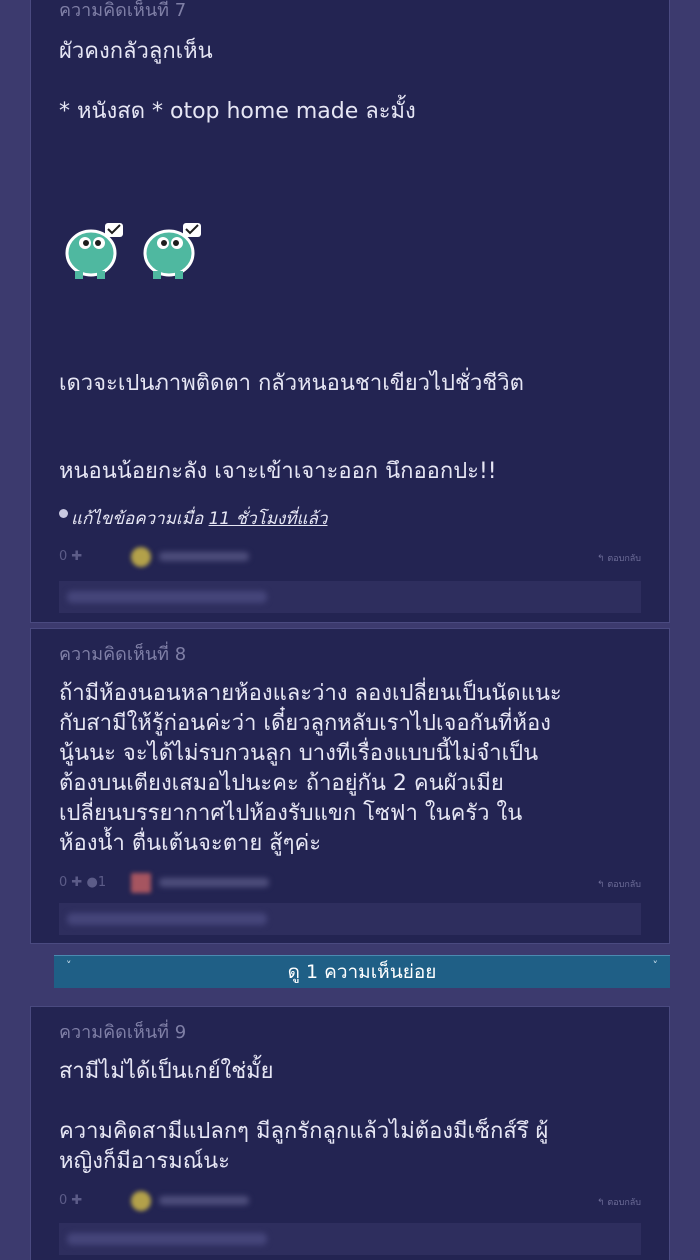 The width and height of the screenshot is (700, 1260). What do you see at coordinates (63, 513) in the screenshot?
I see `dot-icon` at bounding box center [63, 513].